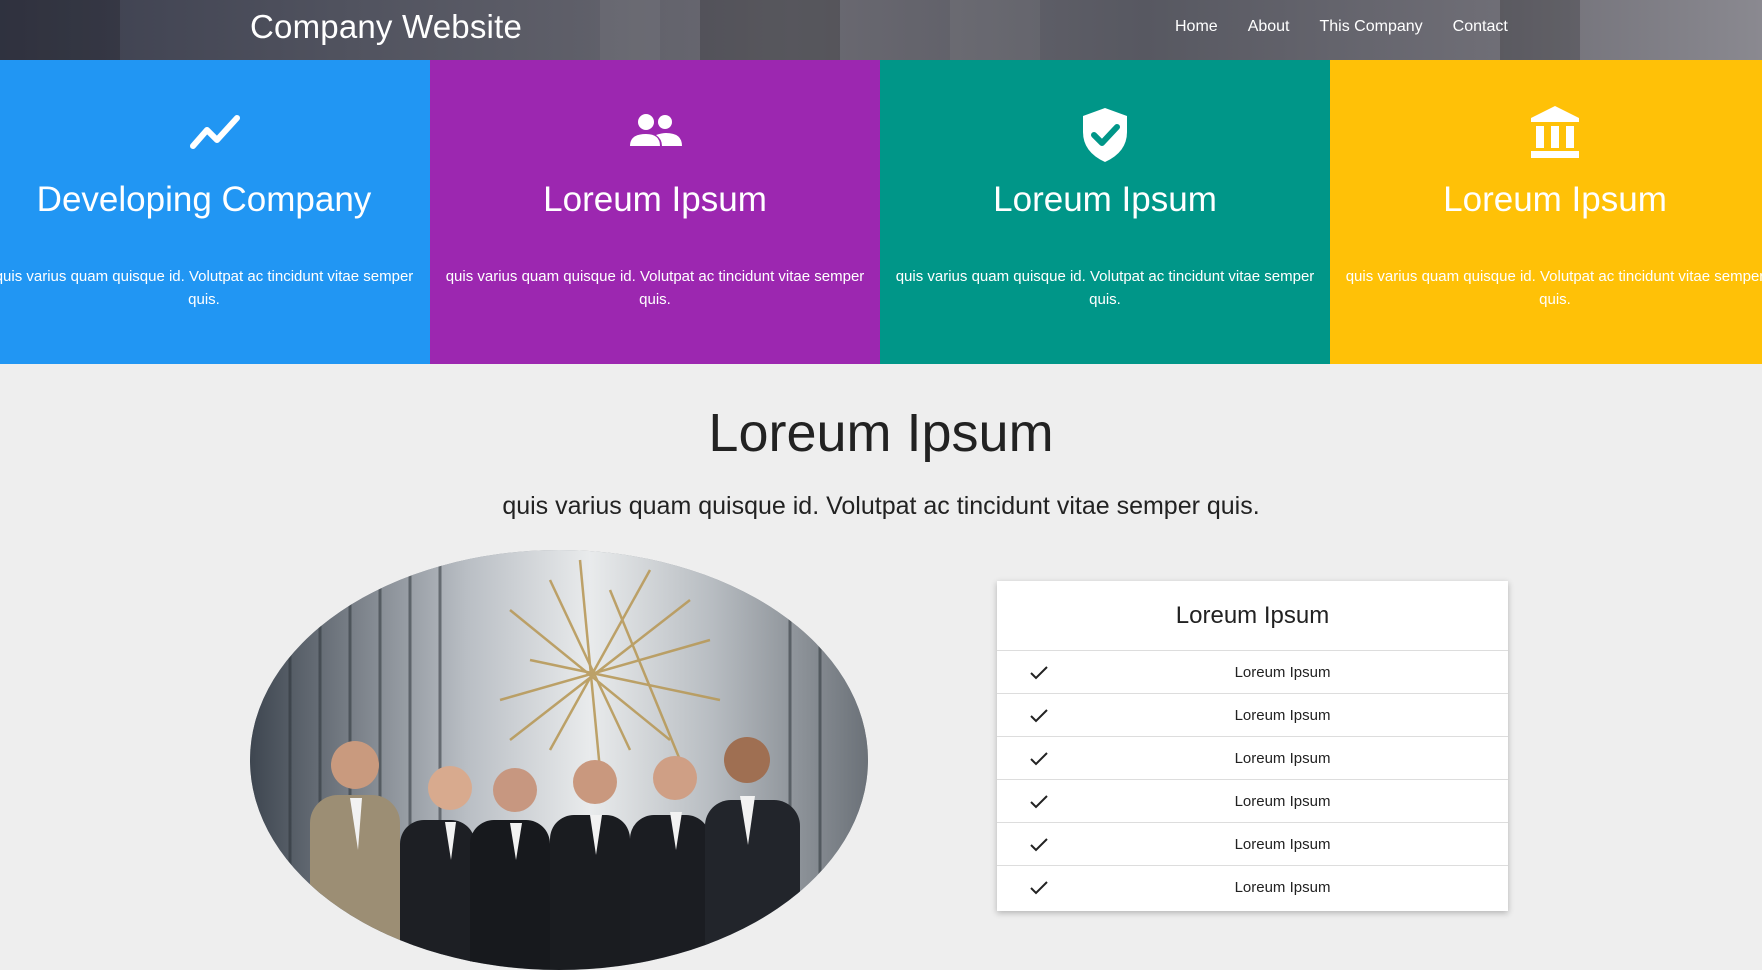 The image size is (1762, 970). I want to click on nav-this-company: This Company, so click(1371, 27).